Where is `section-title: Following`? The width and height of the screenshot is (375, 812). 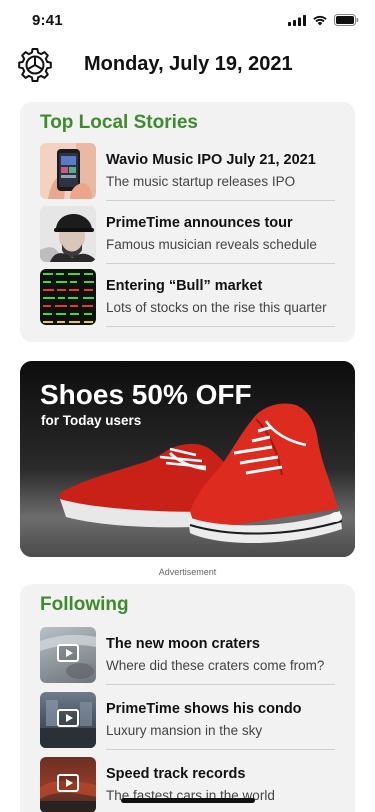 section-title: Following is located at coordinates (84, 604).